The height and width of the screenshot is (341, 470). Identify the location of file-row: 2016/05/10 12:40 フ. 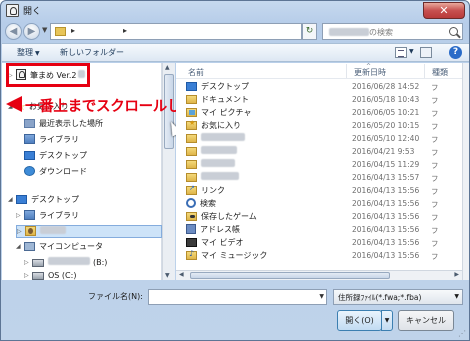
(319, 139).